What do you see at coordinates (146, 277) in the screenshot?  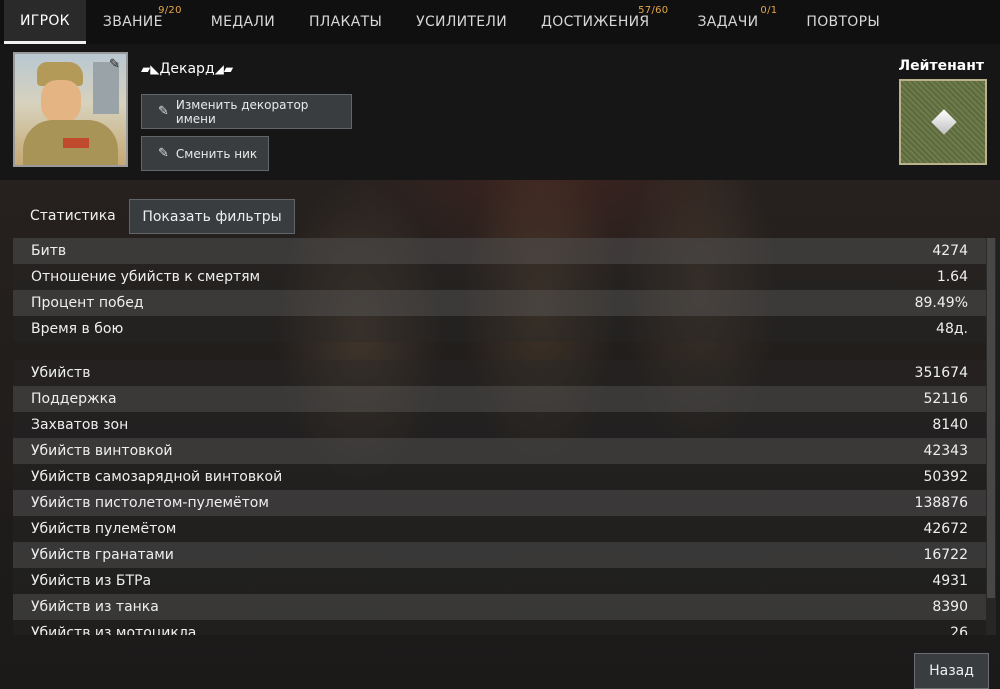 I see `stat-label: Отношение убийств к смертям` at bounding box center [146, 277].